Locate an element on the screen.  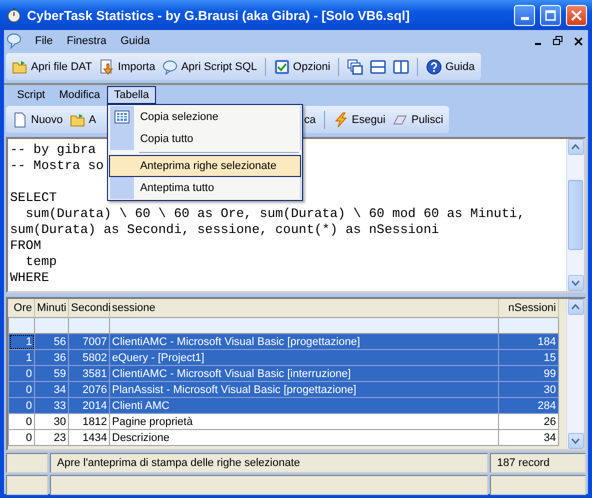
table-cell: 7007 is located at coordinates (89, 342).